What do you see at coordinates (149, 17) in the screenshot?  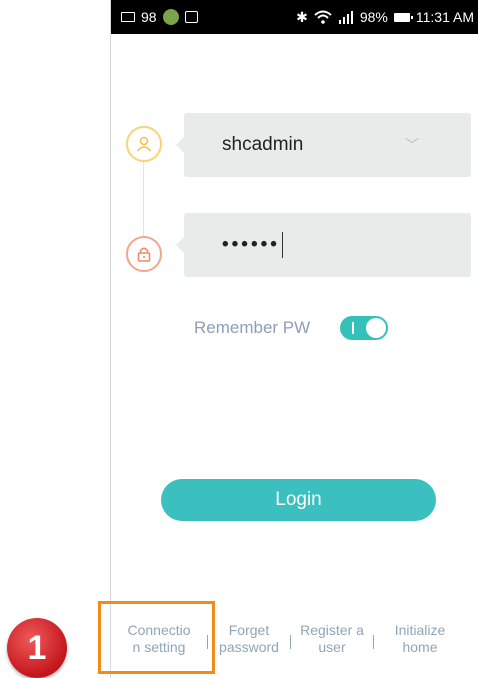 I see `notif-count: 98` at bounding box center [149, 17].